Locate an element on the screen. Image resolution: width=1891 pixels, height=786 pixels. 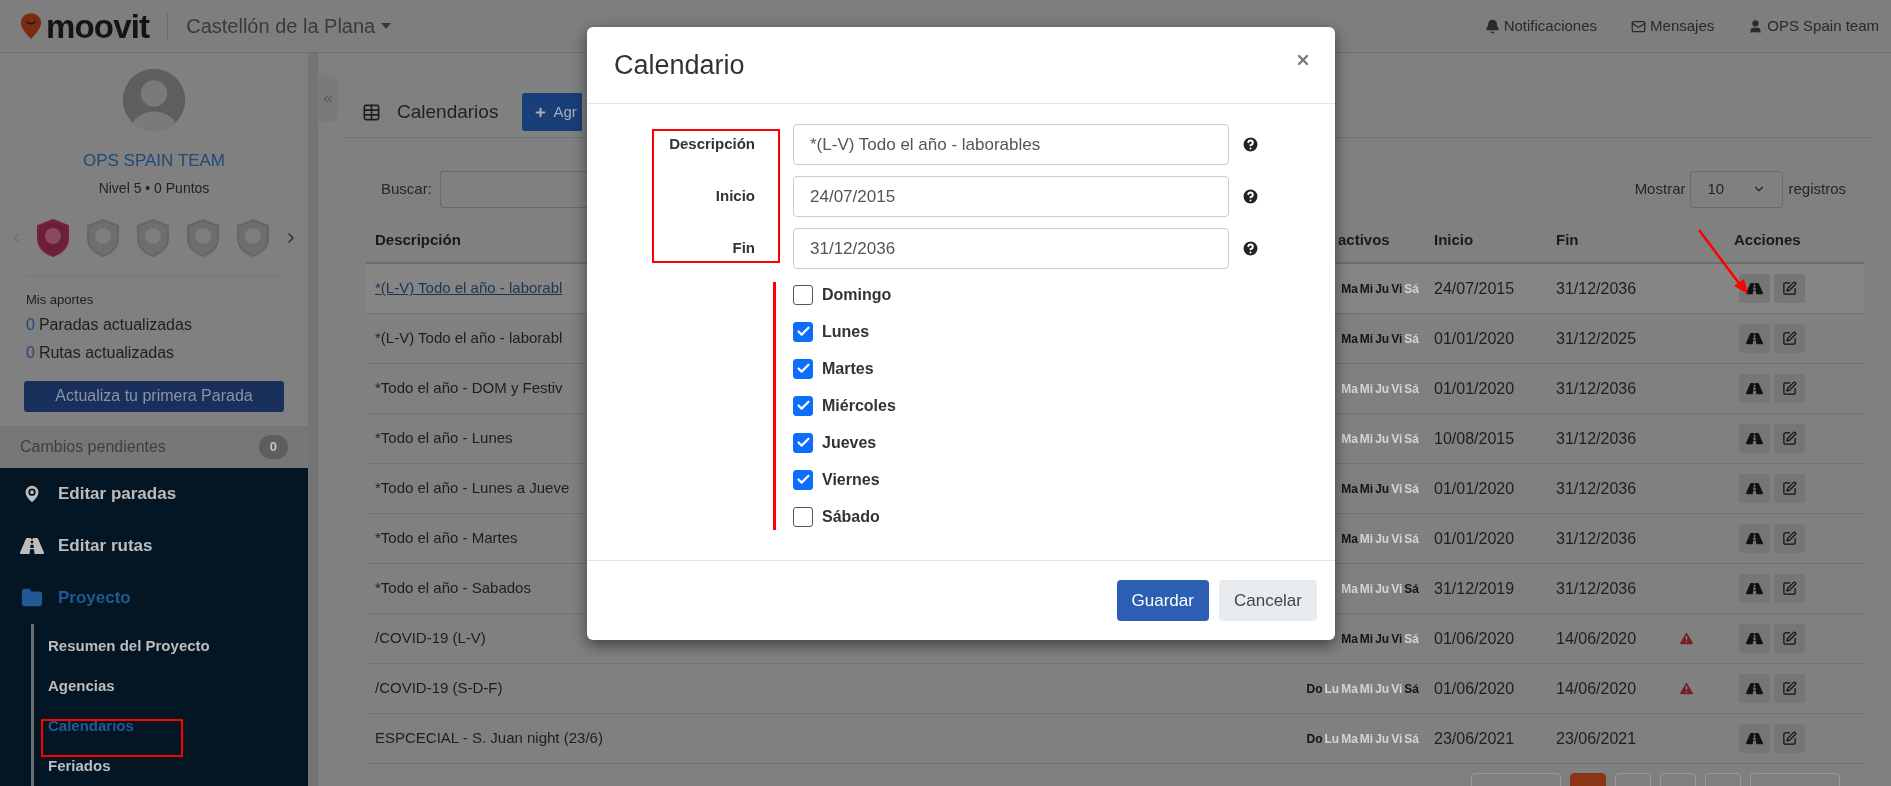
contribution-label: Rutas actualizadas is located at coordinates (106, 353).